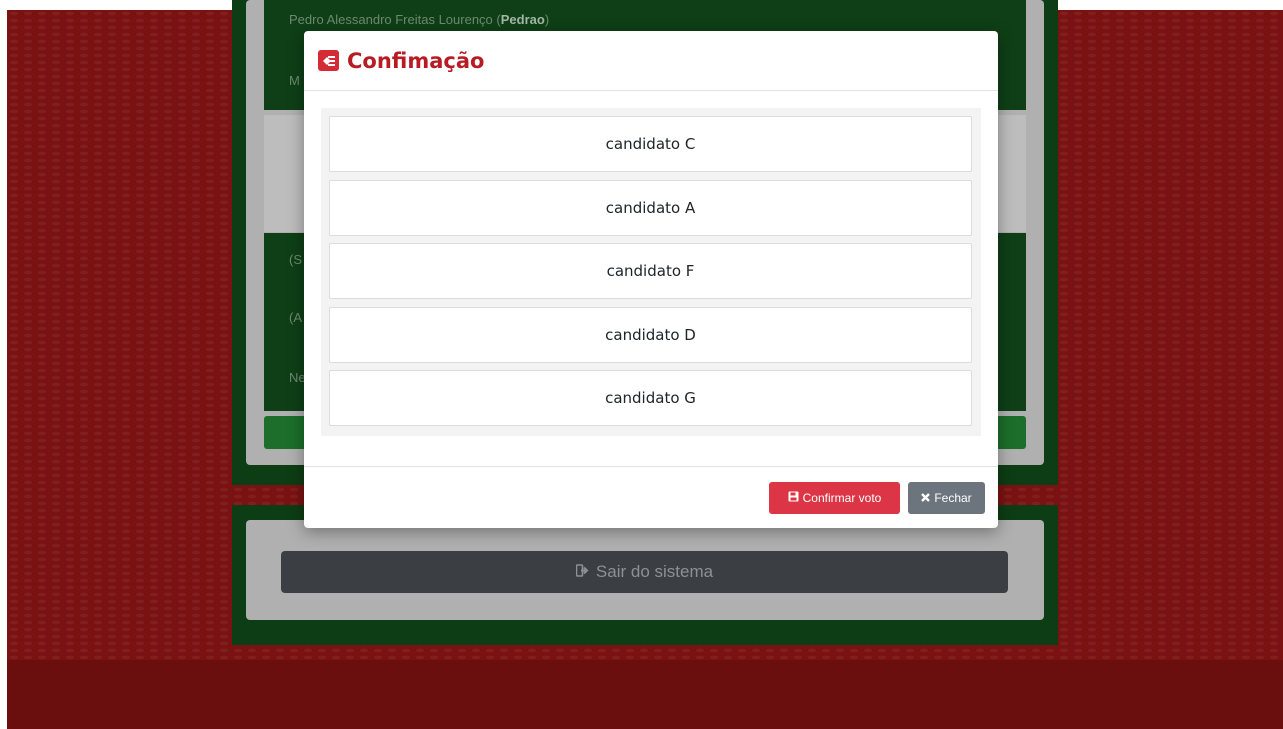  What do you see at coordinates (654, 571) in the screenshot?
I see `logout-label: Sair do sistema` at bounding box center [654, 571].